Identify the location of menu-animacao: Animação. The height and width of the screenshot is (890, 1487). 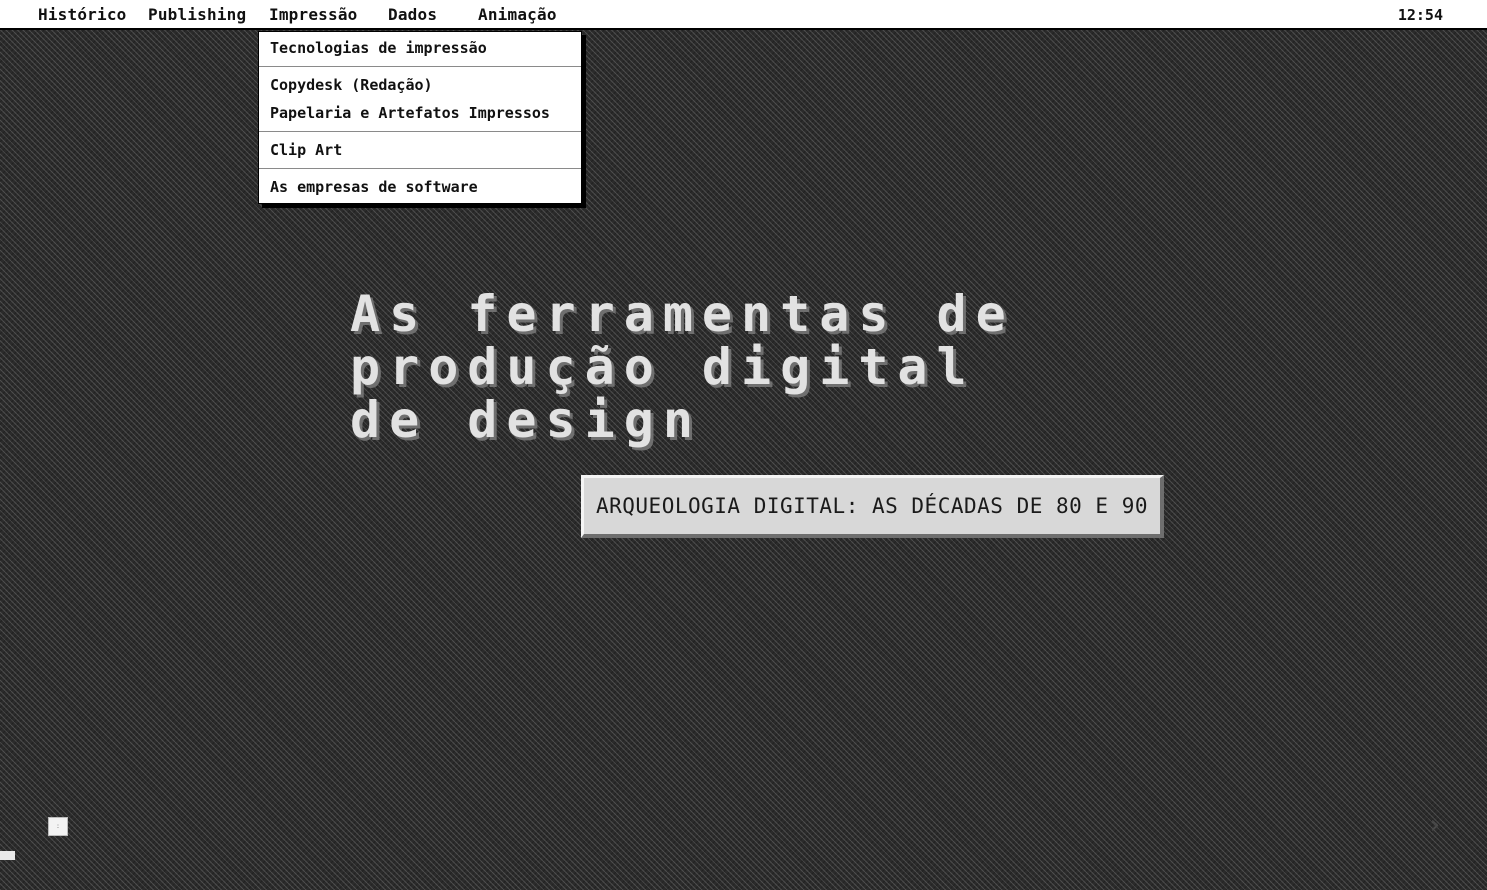
(517, 15).